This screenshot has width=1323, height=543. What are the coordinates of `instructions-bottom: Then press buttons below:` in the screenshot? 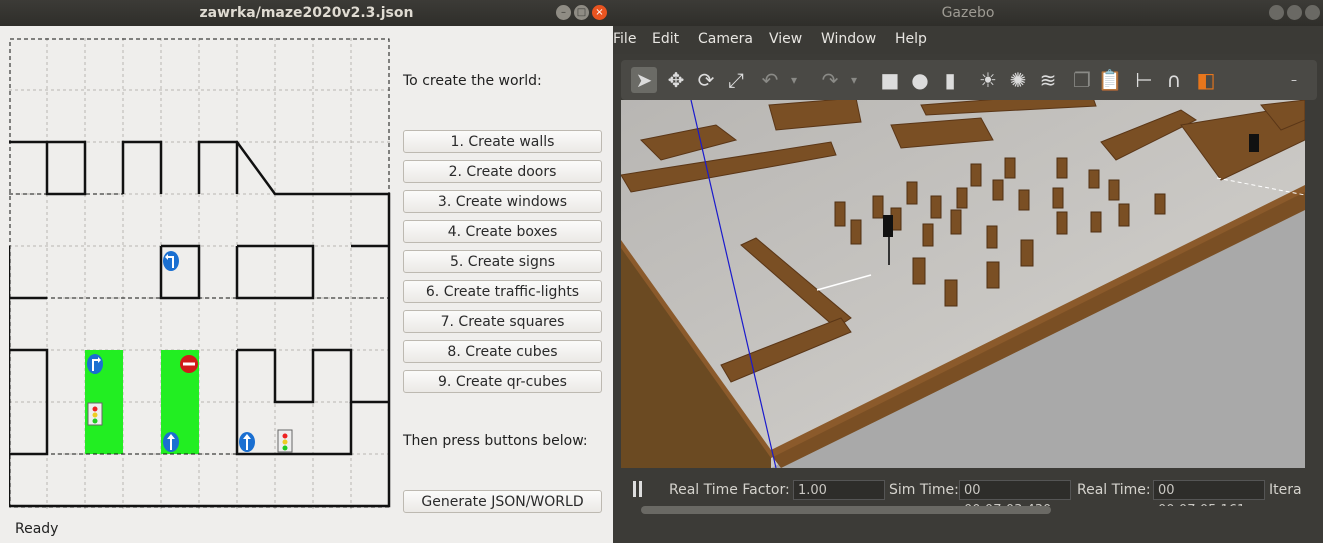 It's located at (495, 441).